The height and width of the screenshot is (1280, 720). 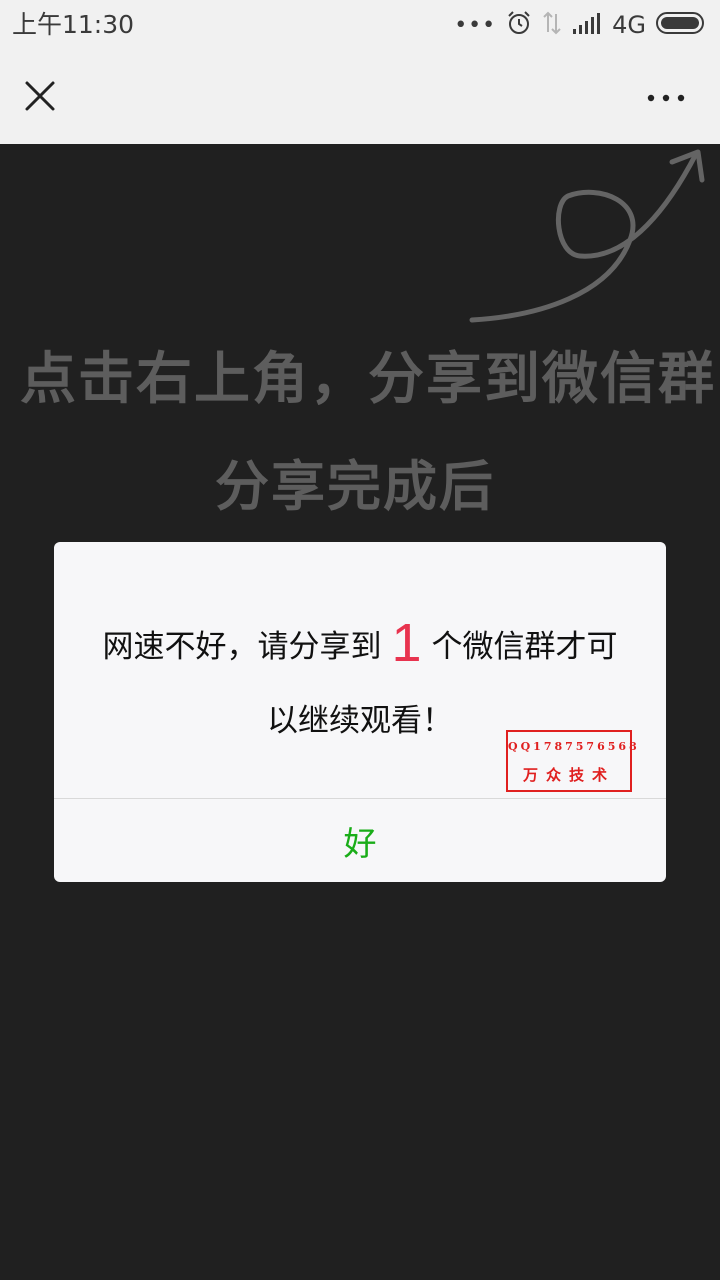 I want to click on close-button, so click(x=40, y=96).